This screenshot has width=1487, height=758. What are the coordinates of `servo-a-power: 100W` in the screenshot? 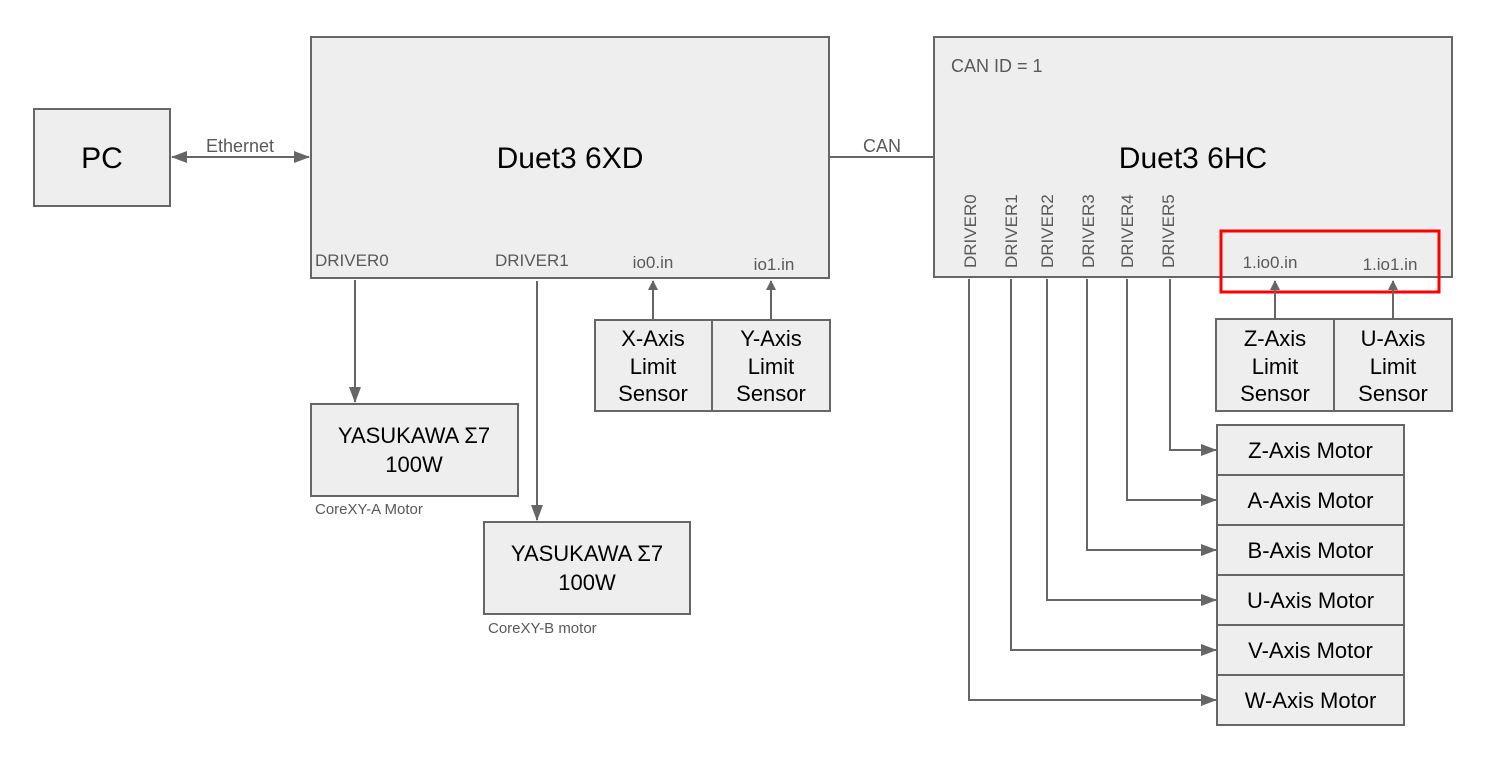 It's located at (414, 464).